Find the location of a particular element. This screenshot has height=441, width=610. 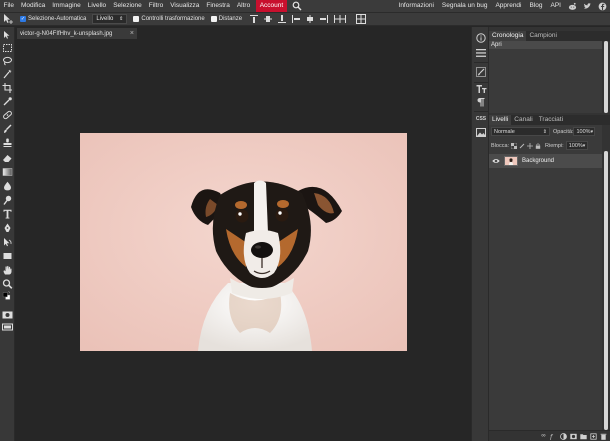

image-icon is located at coordinates (481, 132).